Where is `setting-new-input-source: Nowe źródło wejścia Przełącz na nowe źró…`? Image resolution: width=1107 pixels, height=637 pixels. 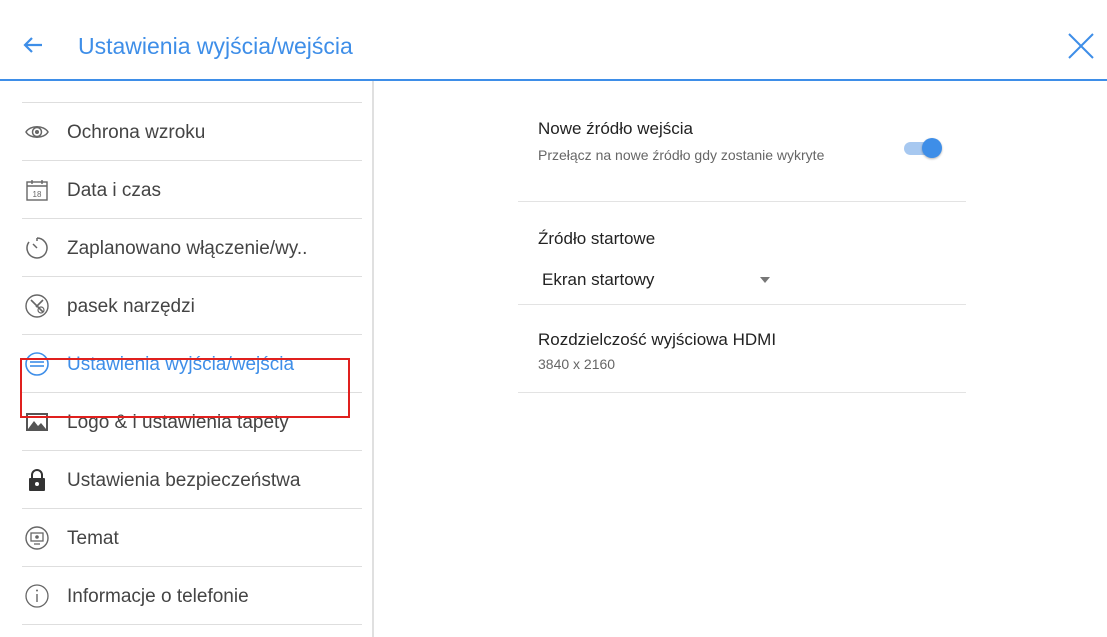 setting-new-input-source: Nowe źródło wejścia Przełącz na nowe źró… is located at coordinates (742, 141).